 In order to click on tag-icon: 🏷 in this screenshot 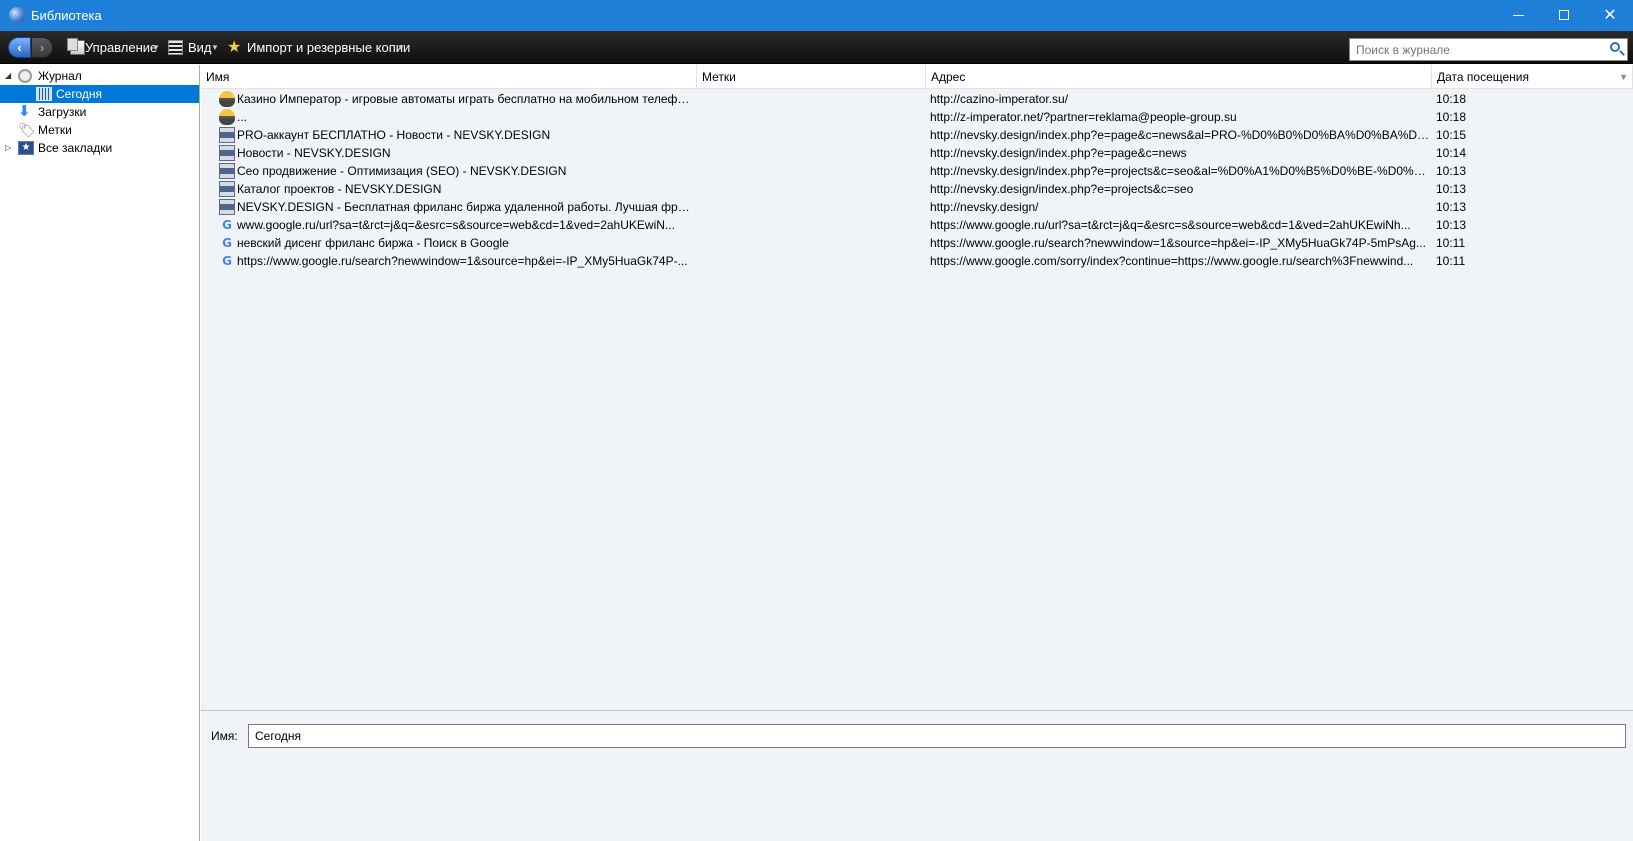, I will do `click(27, 130)`.